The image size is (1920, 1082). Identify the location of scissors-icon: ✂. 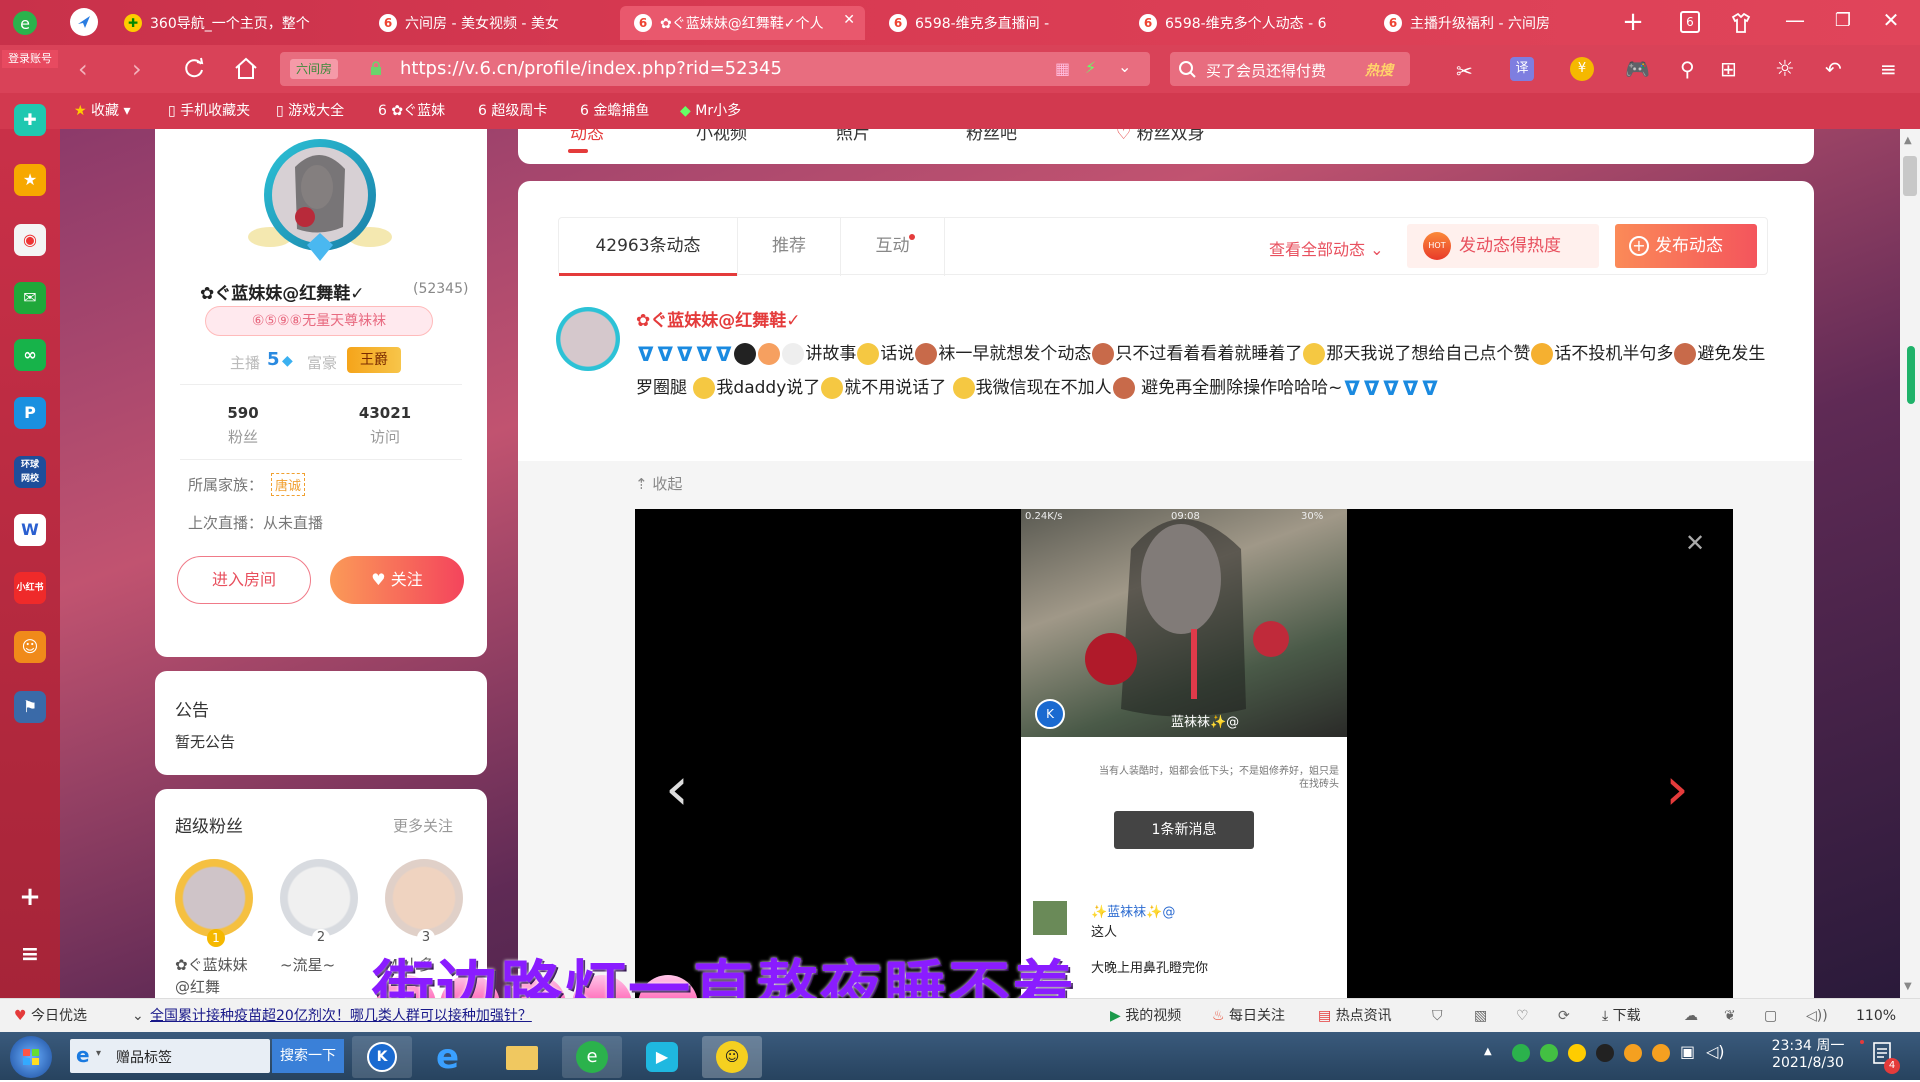
(1464, 71).